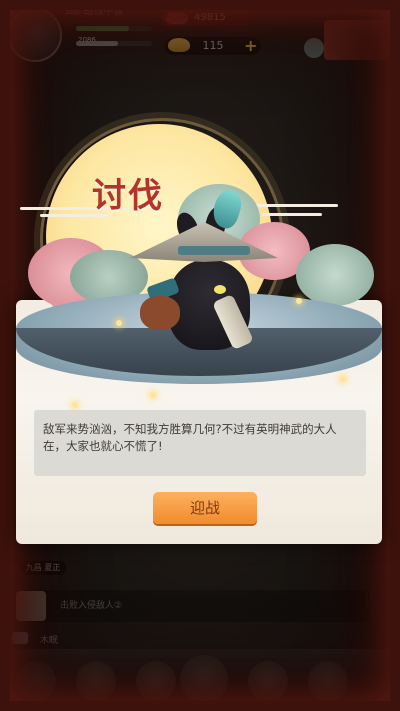 This screenshot has height=711, width=400. Describe the element at coordinates (220, 289) in the screenshot. I see `cat-eye` at that location.